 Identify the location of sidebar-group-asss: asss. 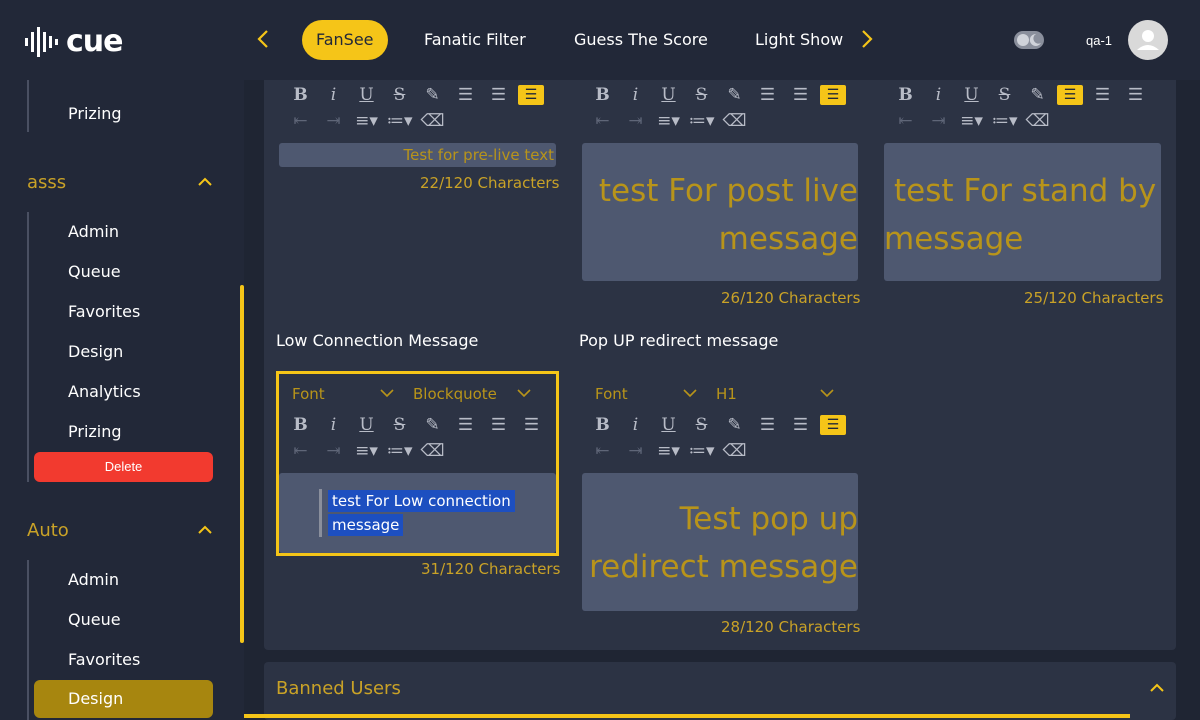
(46, 182).